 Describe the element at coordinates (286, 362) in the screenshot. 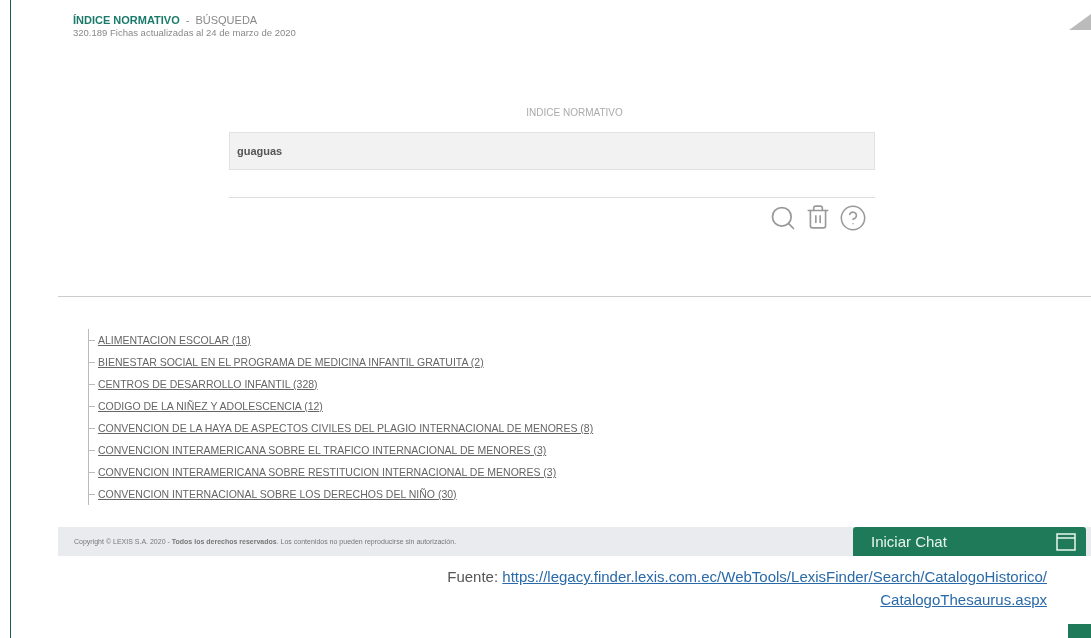

I see `result-link: BIENESTAR SOCIAL EN EL PROGRAMA DE MEDICINA INFANTIL GRATUITA (2)` at that location.